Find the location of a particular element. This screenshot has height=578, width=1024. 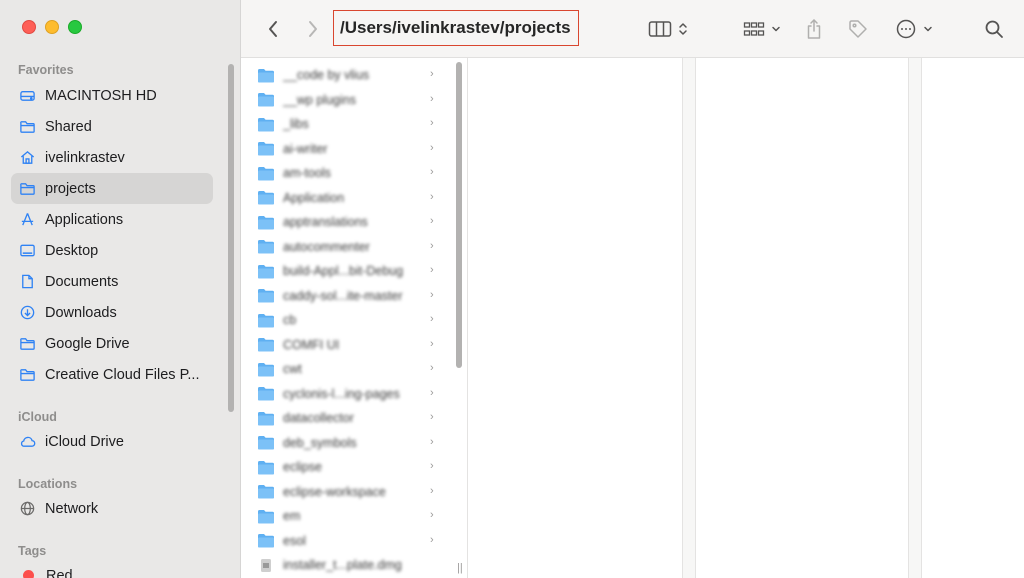

file-row: autocommenter › is located at coordinates (348, 247).